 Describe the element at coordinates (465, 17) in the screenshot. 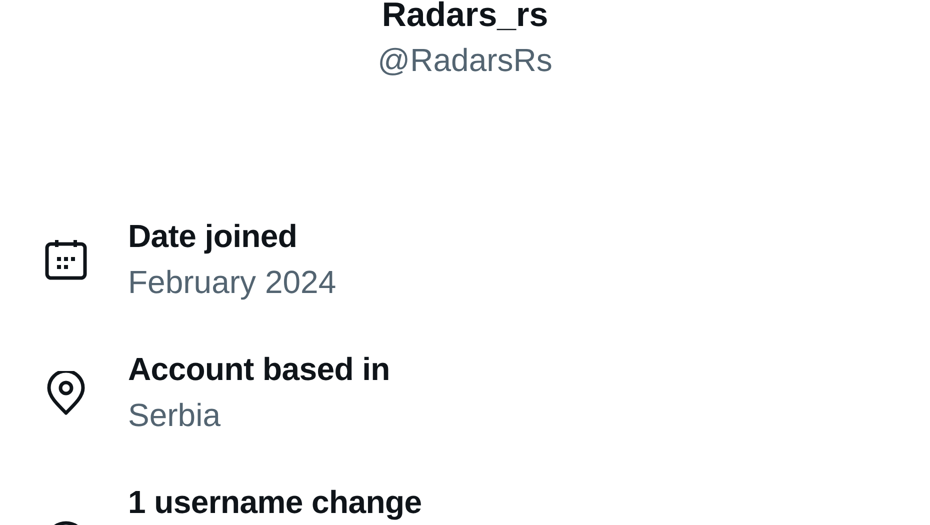

I see `profile-name: Radars_rs` at that location.